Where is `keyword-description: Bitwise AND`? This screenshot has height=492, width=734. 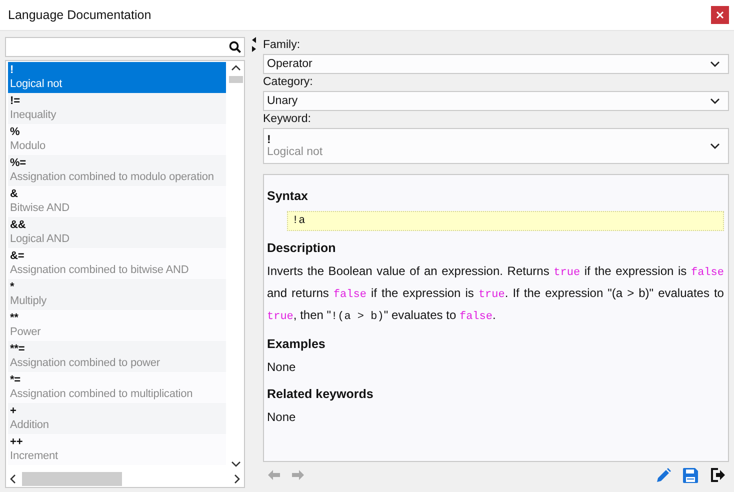 keyword-description: Bitwise AND is located at coordinates (40, 208).